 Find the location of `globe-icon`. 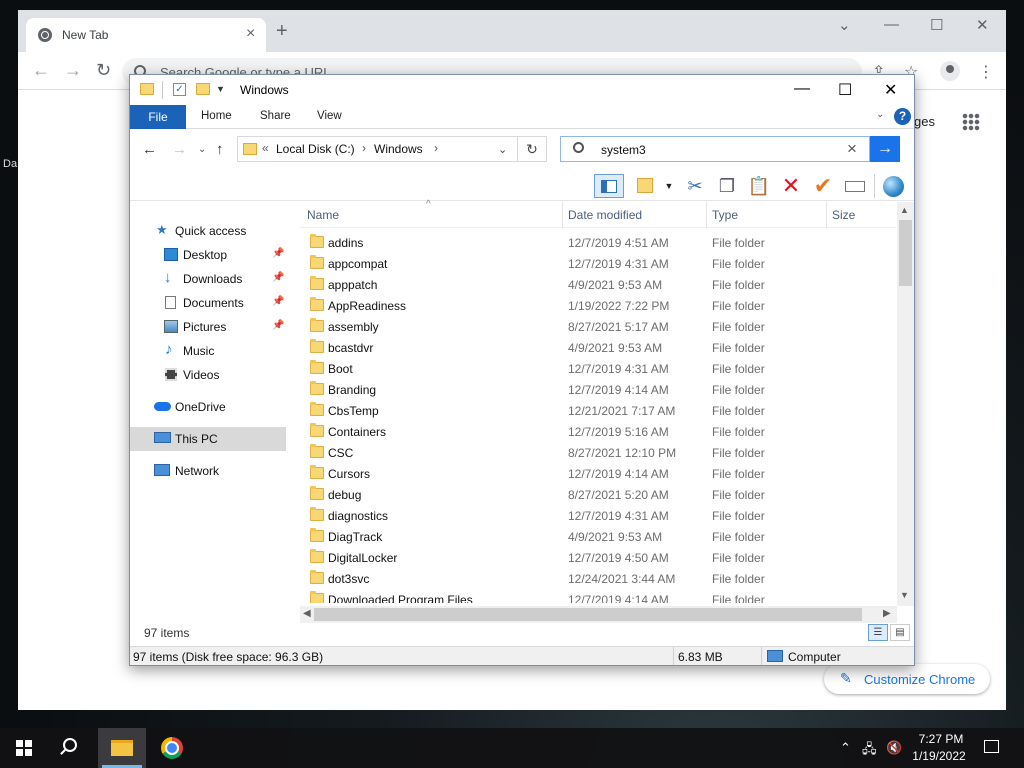

globe-icon is located at coordinates (894, 186).